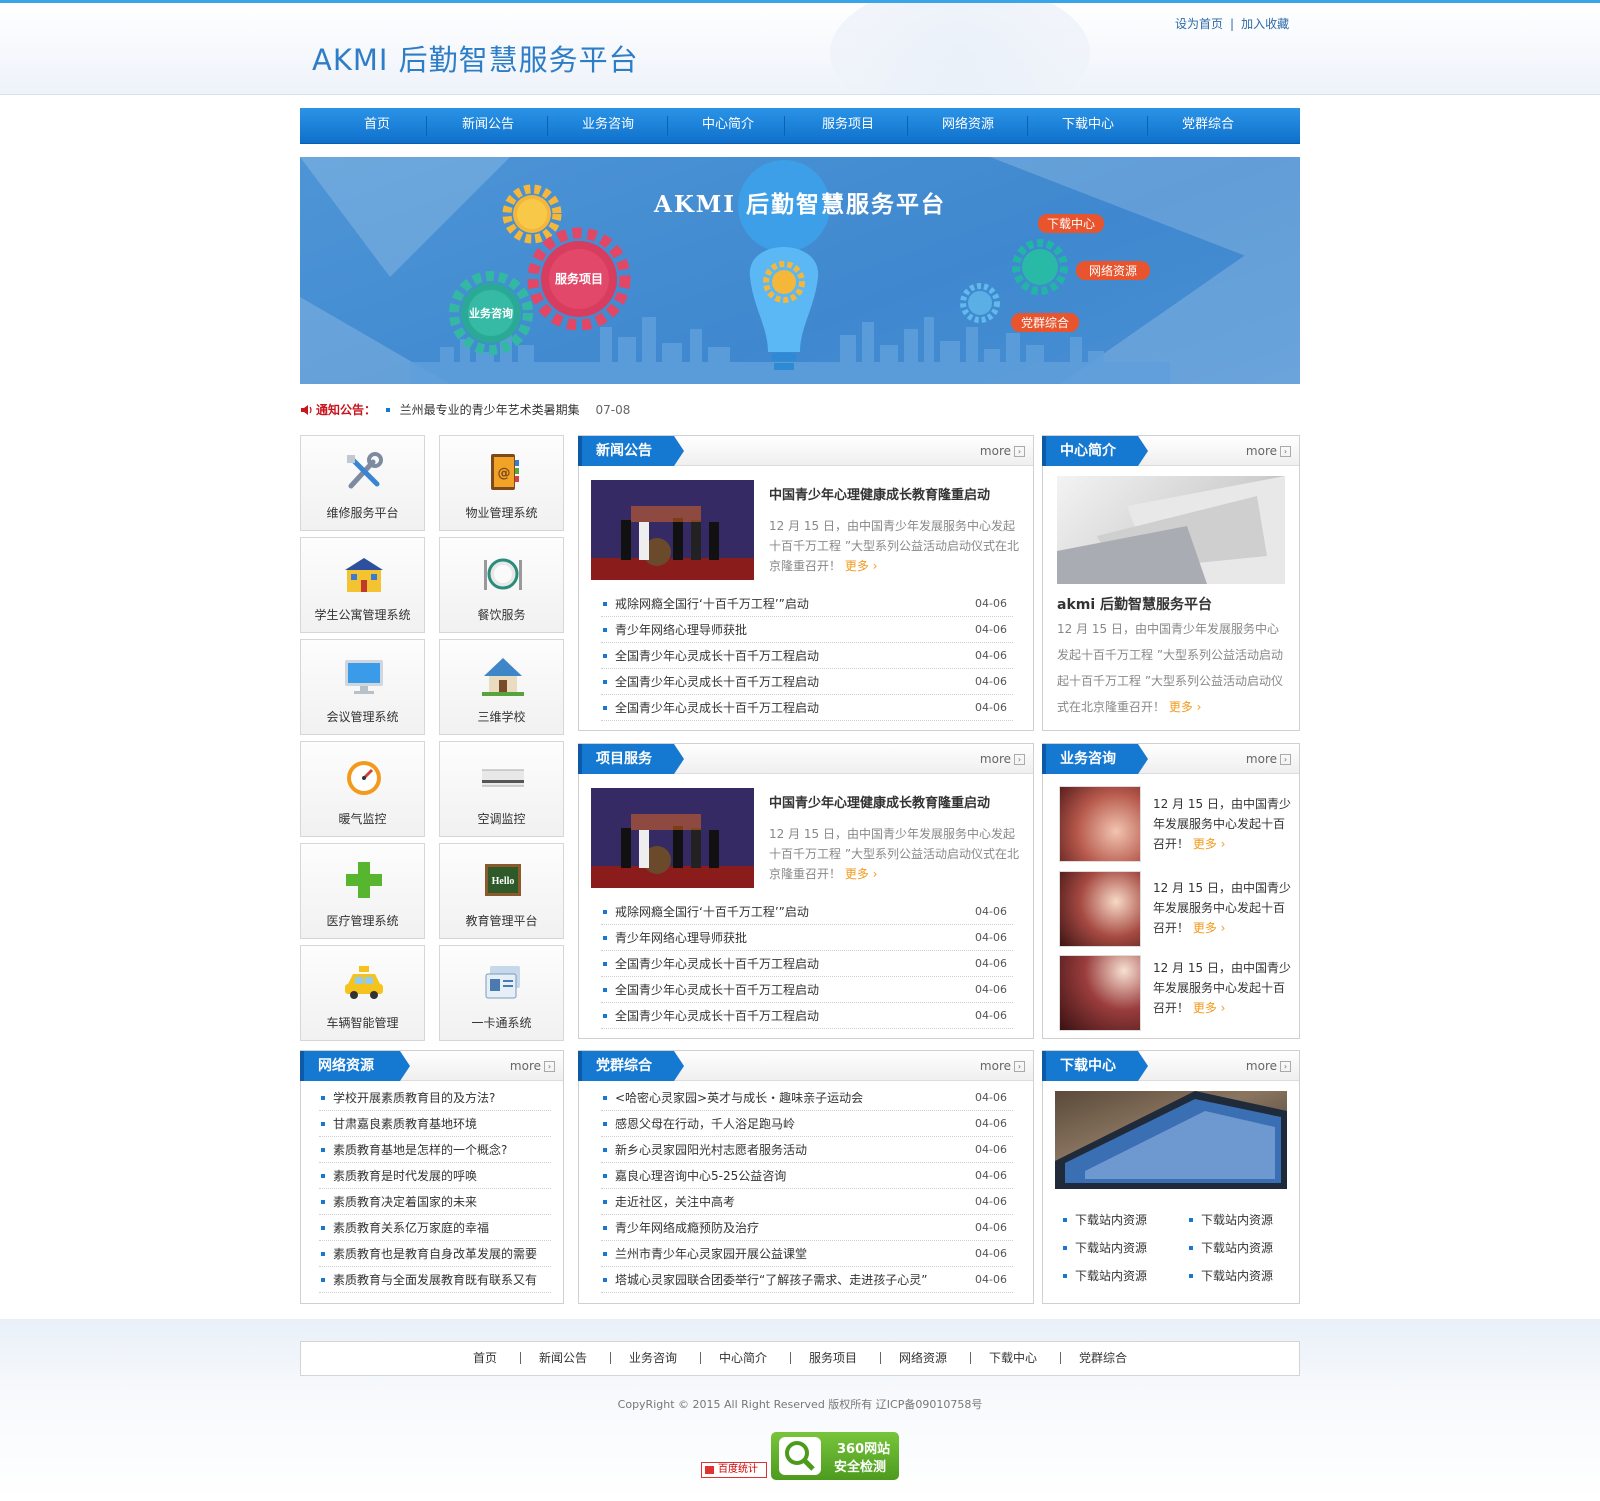 This screenshot has width=1600, height=1501. Describe the element at coordinates (405, 1124) in the screenshot. I see `list-item-title: 甘肃嘉良素质教育基地环境` at that location.